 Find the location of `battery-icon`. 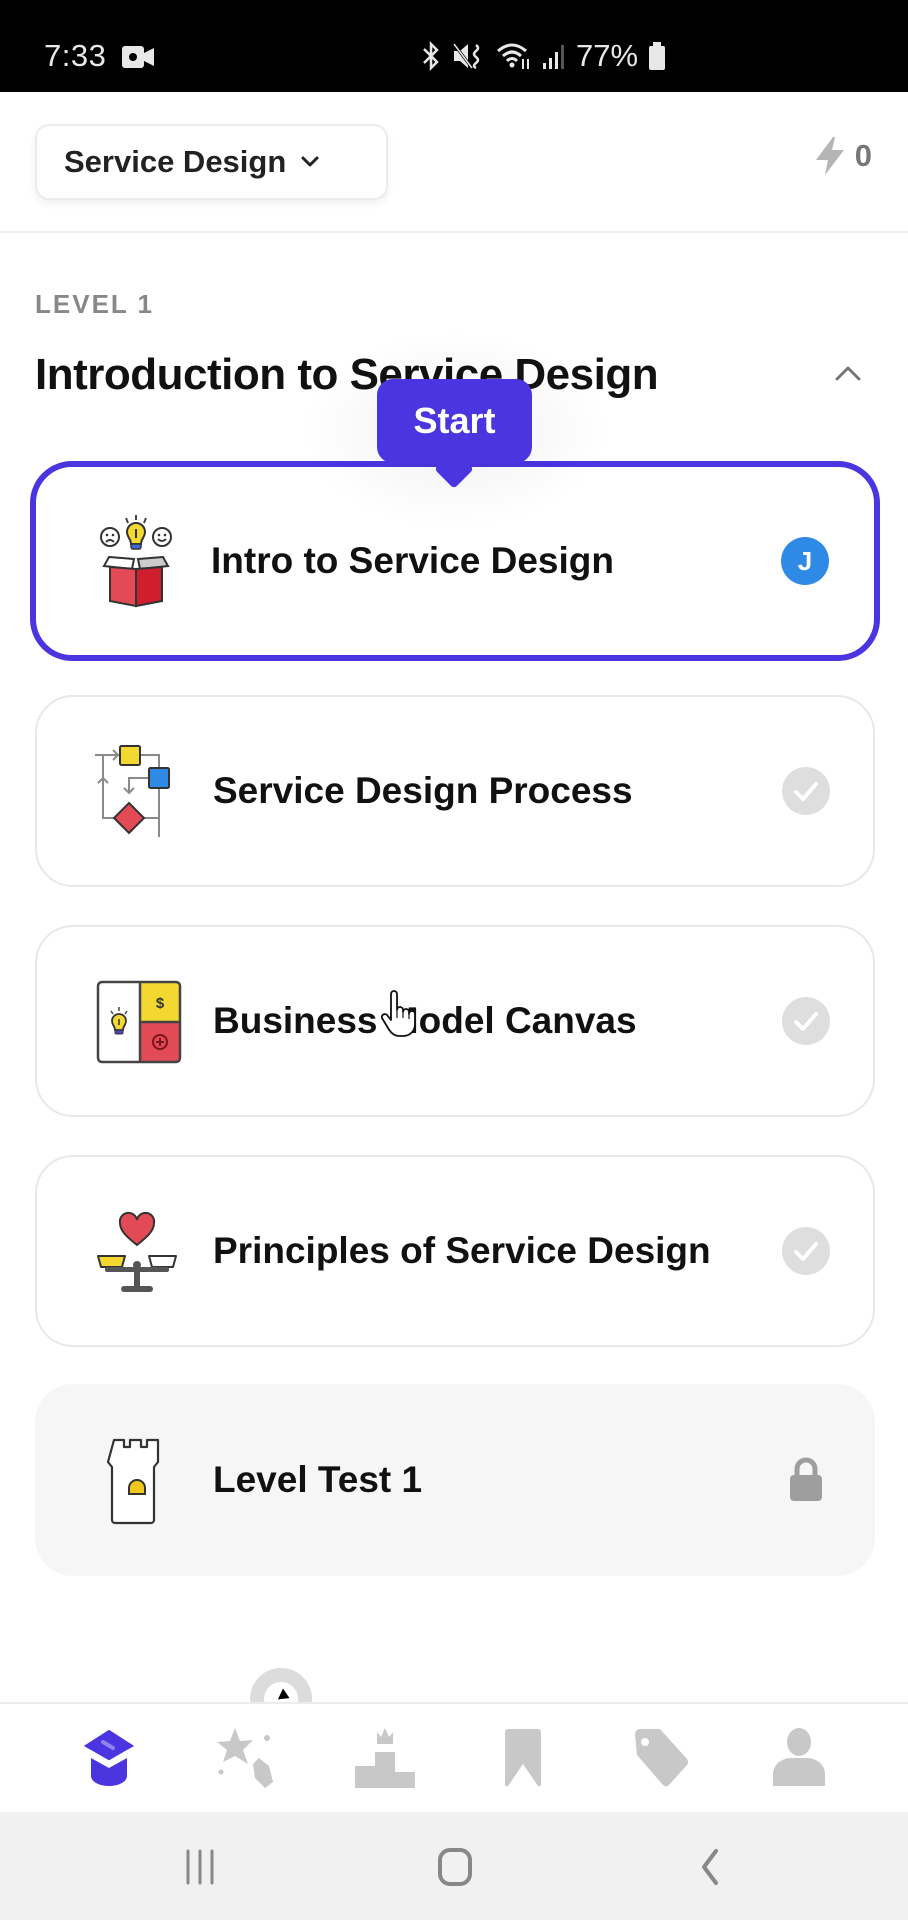

battery-icon is located at coordinates (657, 56).